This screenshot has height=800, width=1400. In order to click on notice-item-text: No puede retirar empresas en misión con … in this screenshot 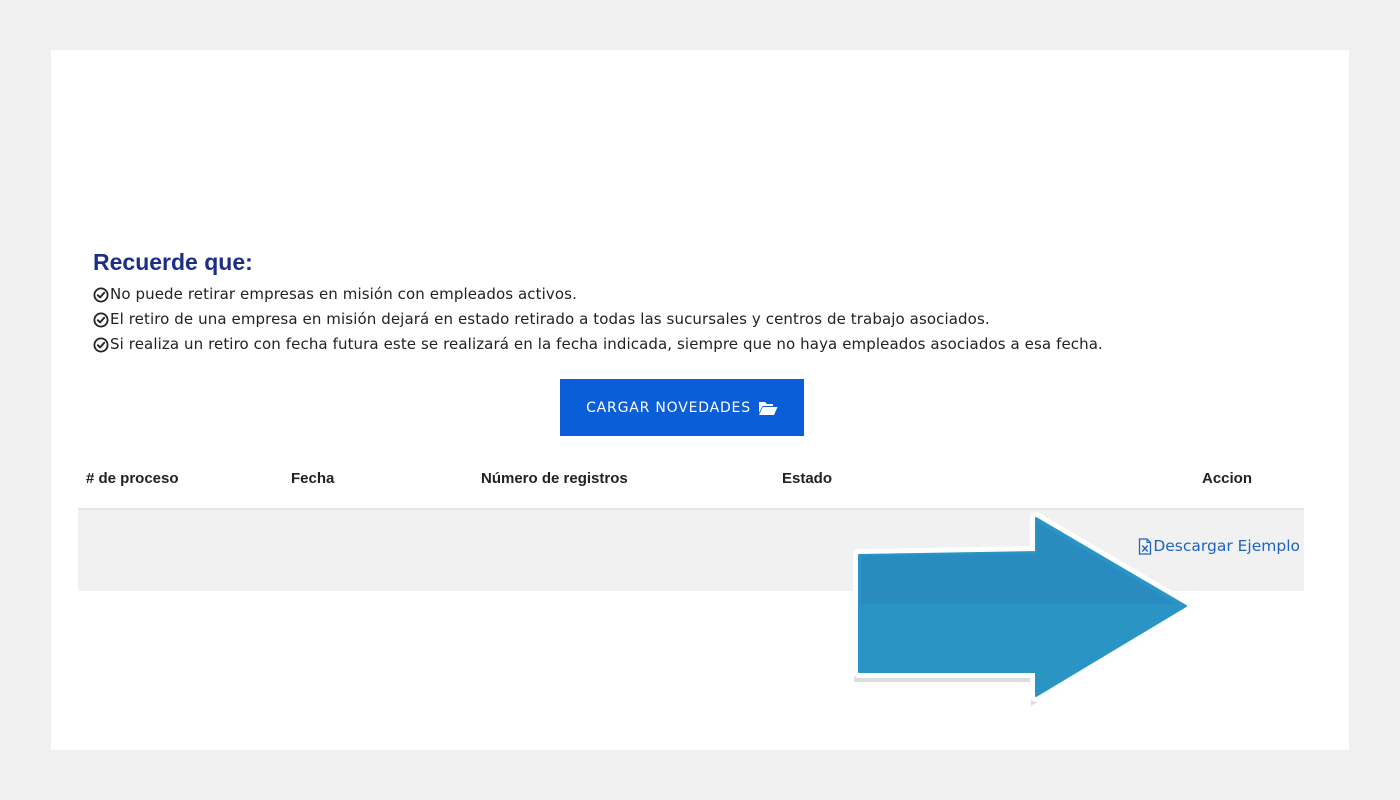, I will do `click(343, 294)`.